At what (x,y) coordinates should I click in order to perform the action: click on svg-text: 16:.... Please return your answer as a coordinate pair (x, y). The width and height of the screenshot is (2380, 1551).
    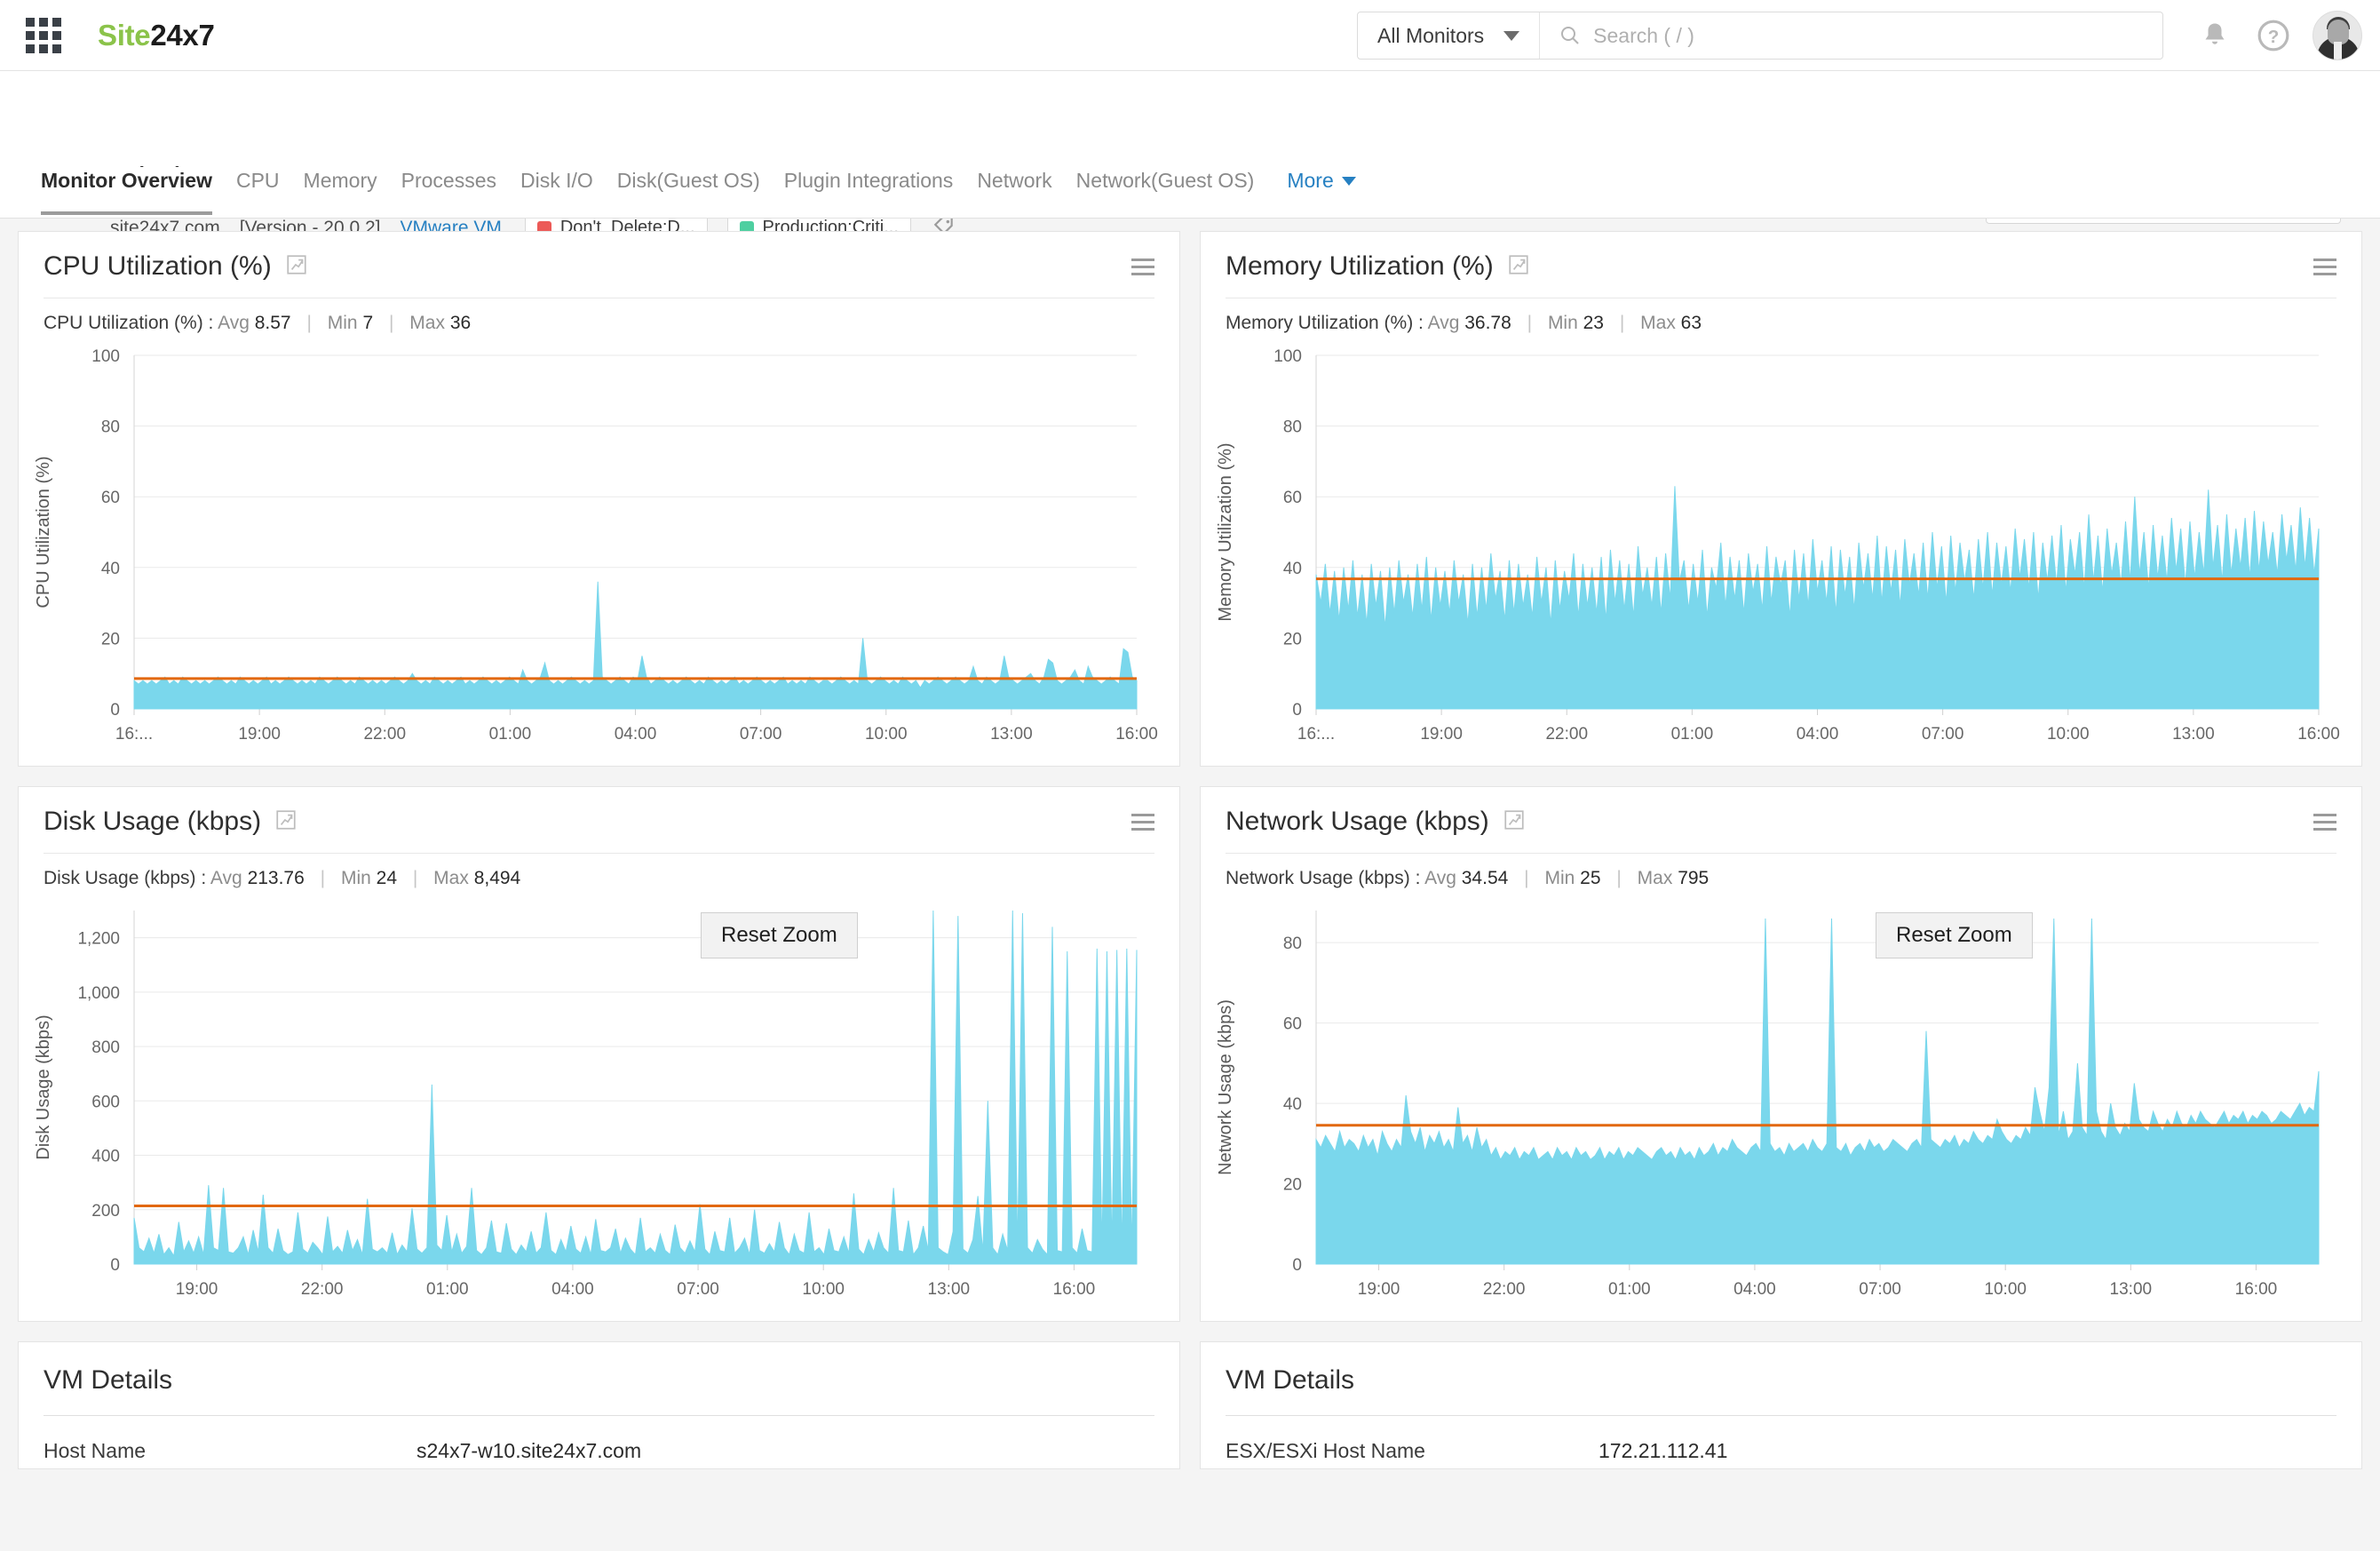
    Looking at the image, I should click on (1316, 734).